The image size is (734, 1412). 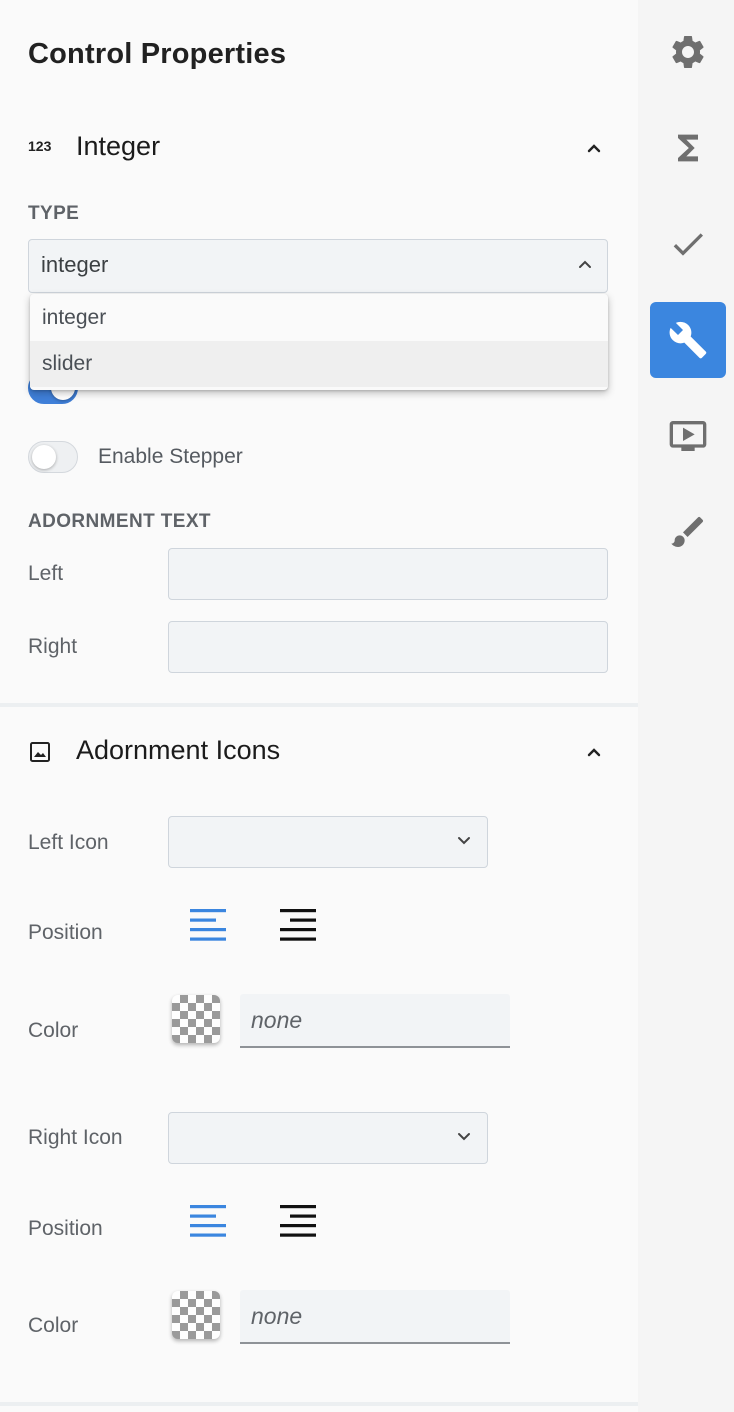 I want to click on right-color-label: Color, so click(x=53, y=1325).